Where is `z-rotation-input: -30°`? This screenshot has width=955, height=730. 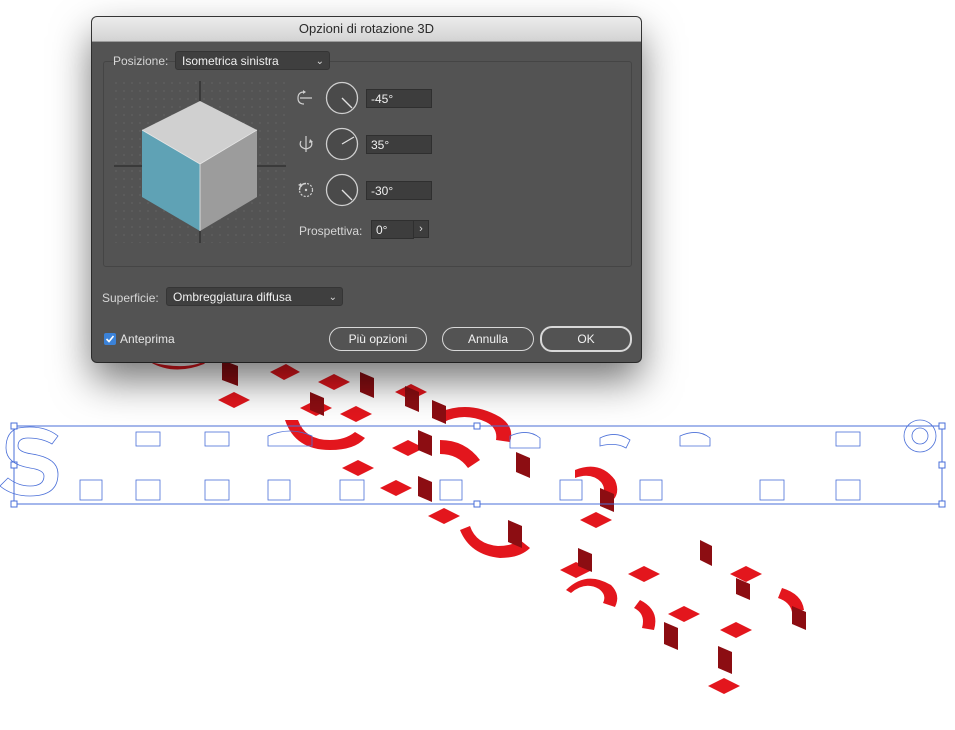 z-rotation-input: -30° is located at coordinates (399, 190).